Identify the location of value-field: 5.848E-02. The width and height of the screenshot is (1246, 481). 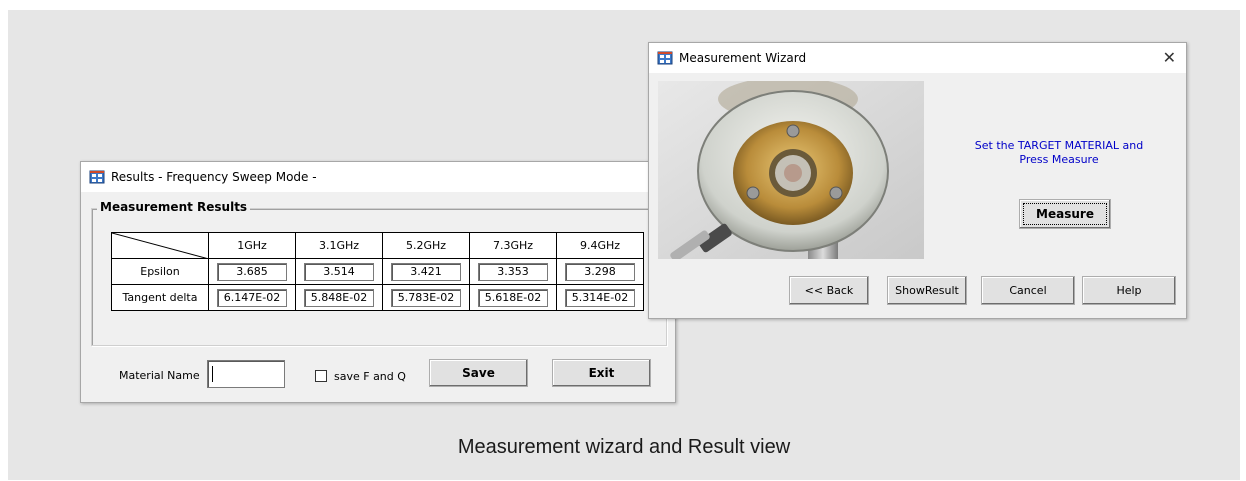
(339, 297).